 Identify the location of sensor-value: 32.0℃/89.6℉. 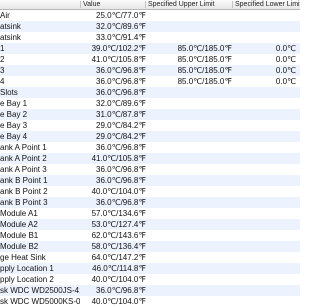
(121, 26).